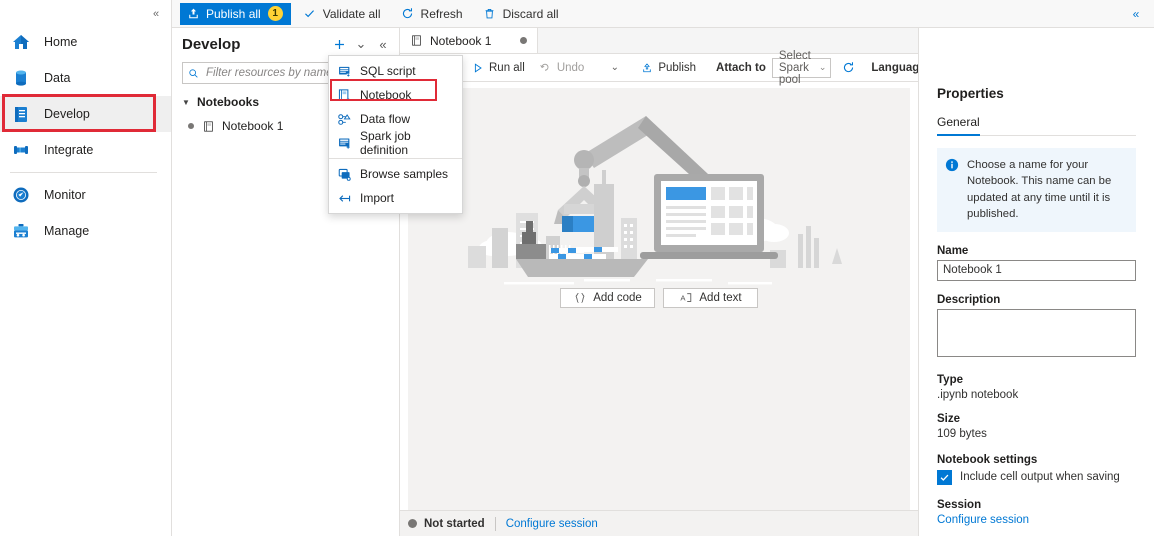 This screenshot has width=1154, height=536. I want to click on menu-item-label: Import, so click(377, 198).